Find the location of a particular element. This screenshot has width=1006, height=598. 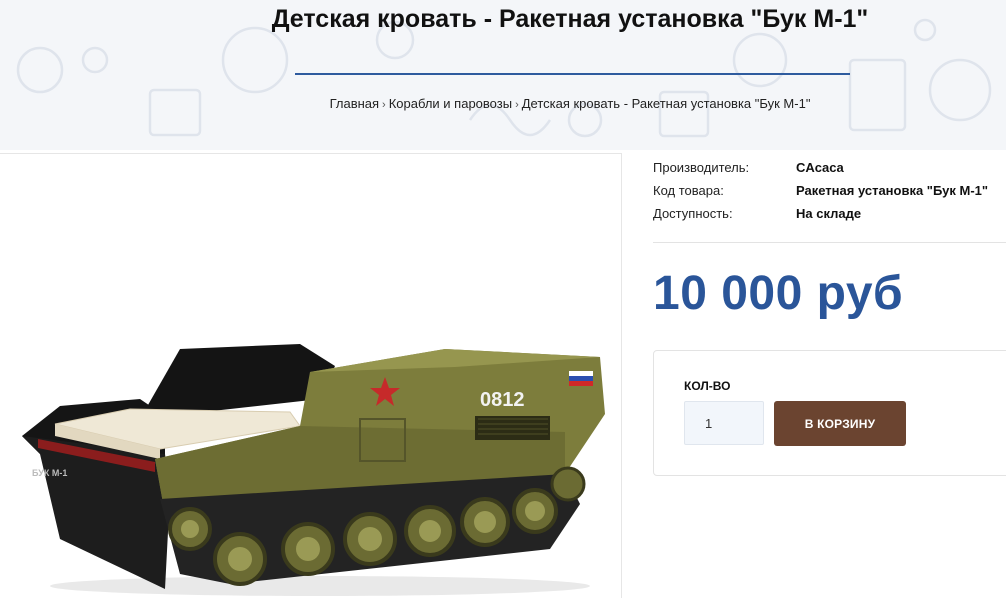

breadcrumb-category: Корабли и паровозы is located at coordinates (450, 103).